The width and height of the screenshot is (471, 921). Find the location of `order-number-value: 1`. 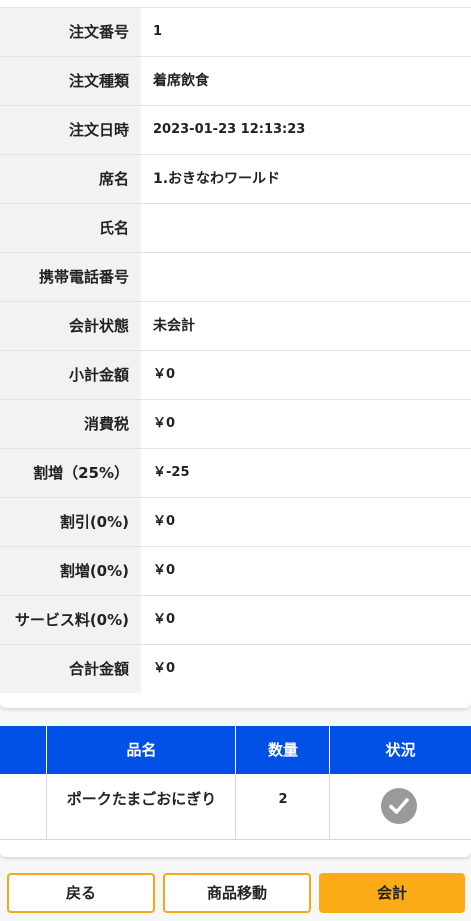

order-number-value: 1 is located at coordinates (158, 31).